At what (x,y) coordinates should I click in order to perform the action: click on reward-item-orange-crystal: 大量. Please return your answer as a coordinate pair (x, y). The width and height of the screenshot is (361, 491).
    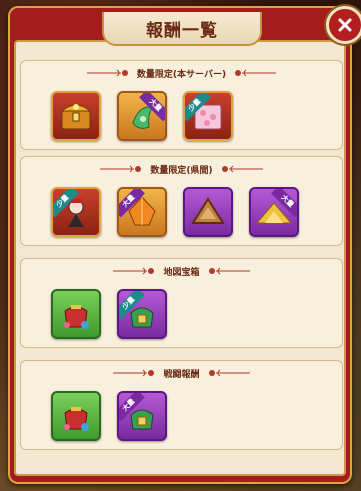
    Looking at the image, I should click on (142, 212).